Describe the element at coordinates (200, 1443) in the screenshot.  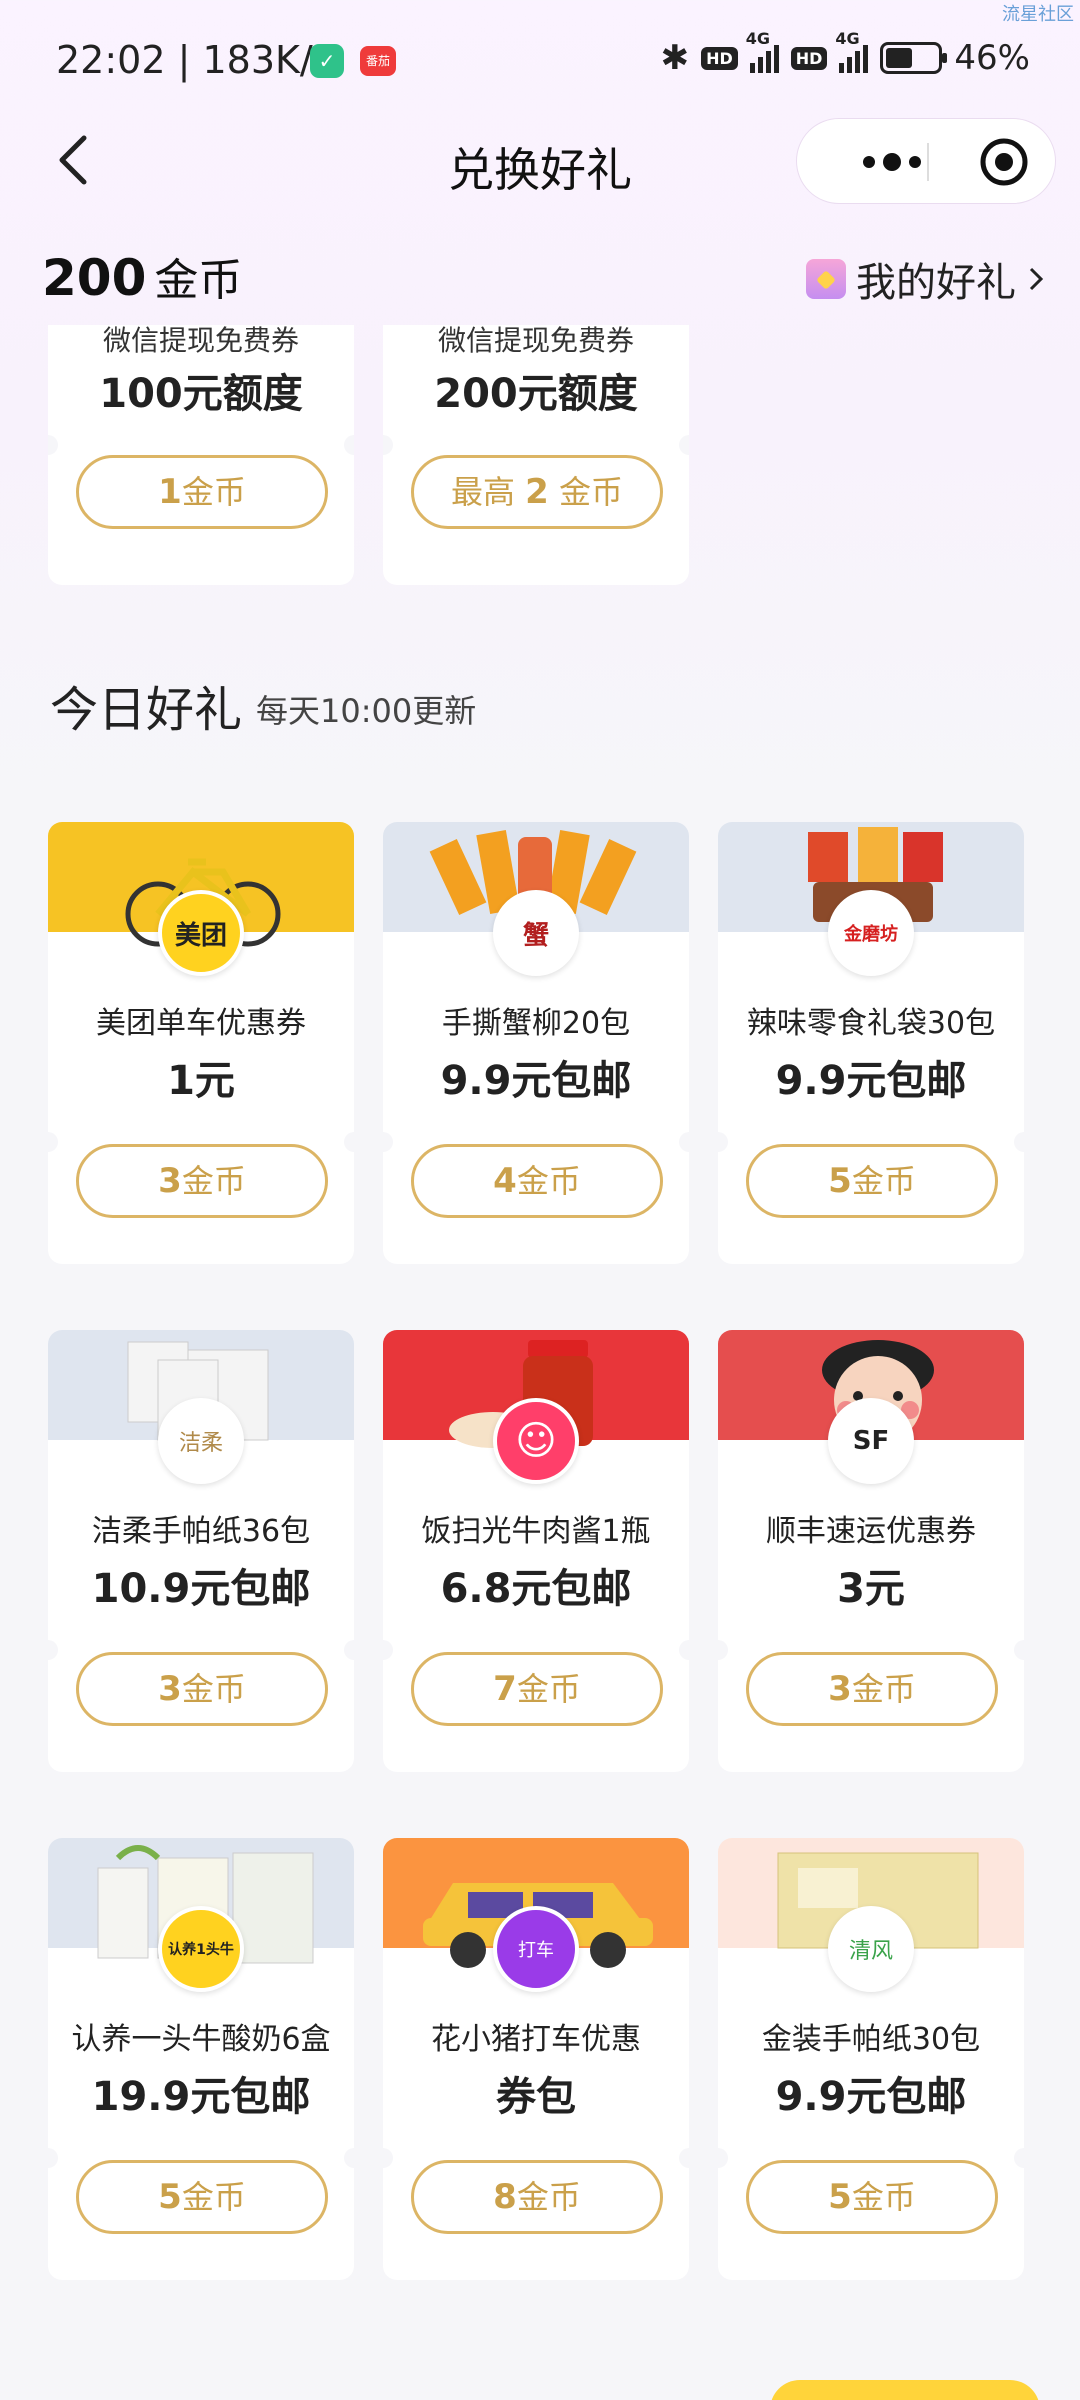
I see `brand-logo-text: 洁柔` at that location.